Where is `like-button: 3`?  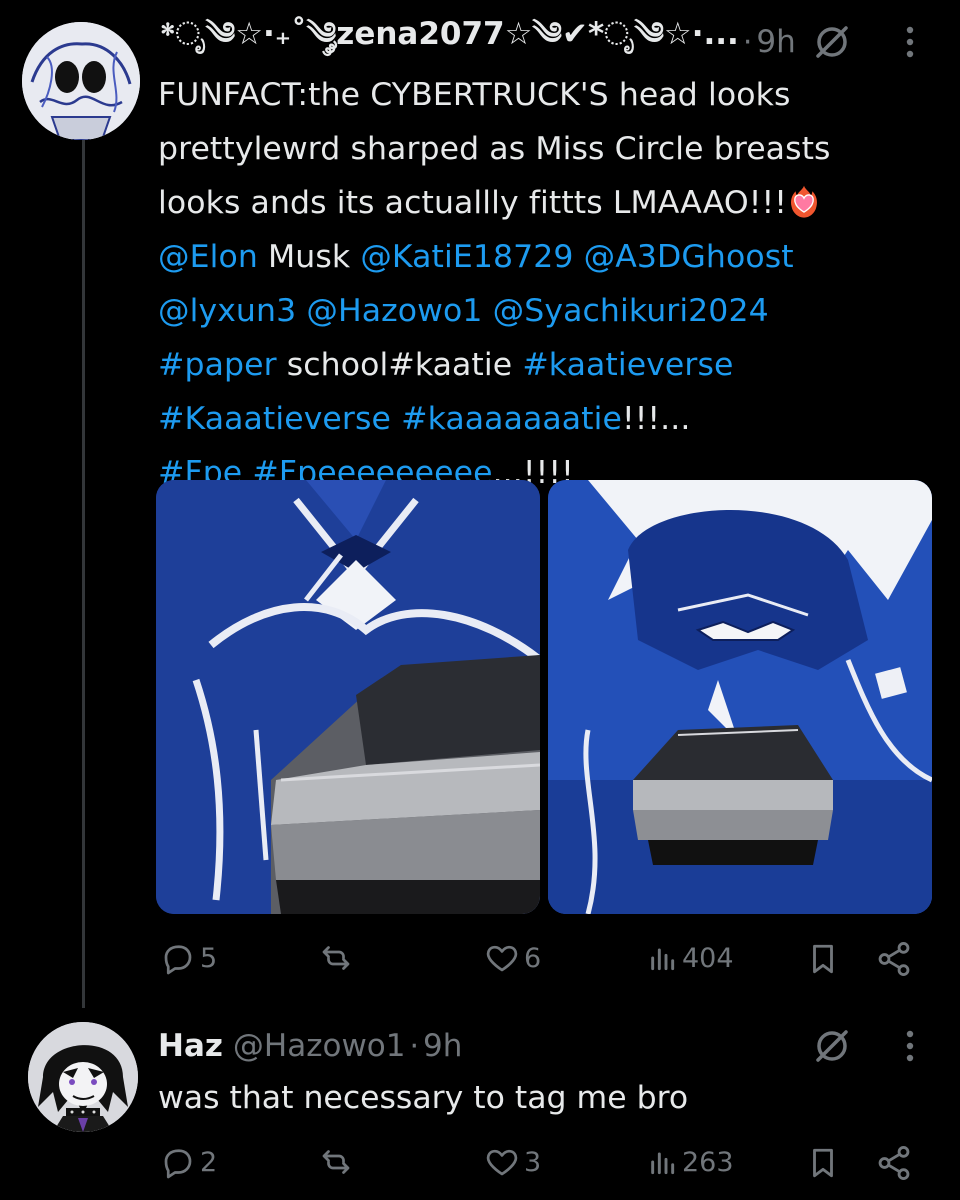
like-button: 3 is located at coordinates (512, 1162).